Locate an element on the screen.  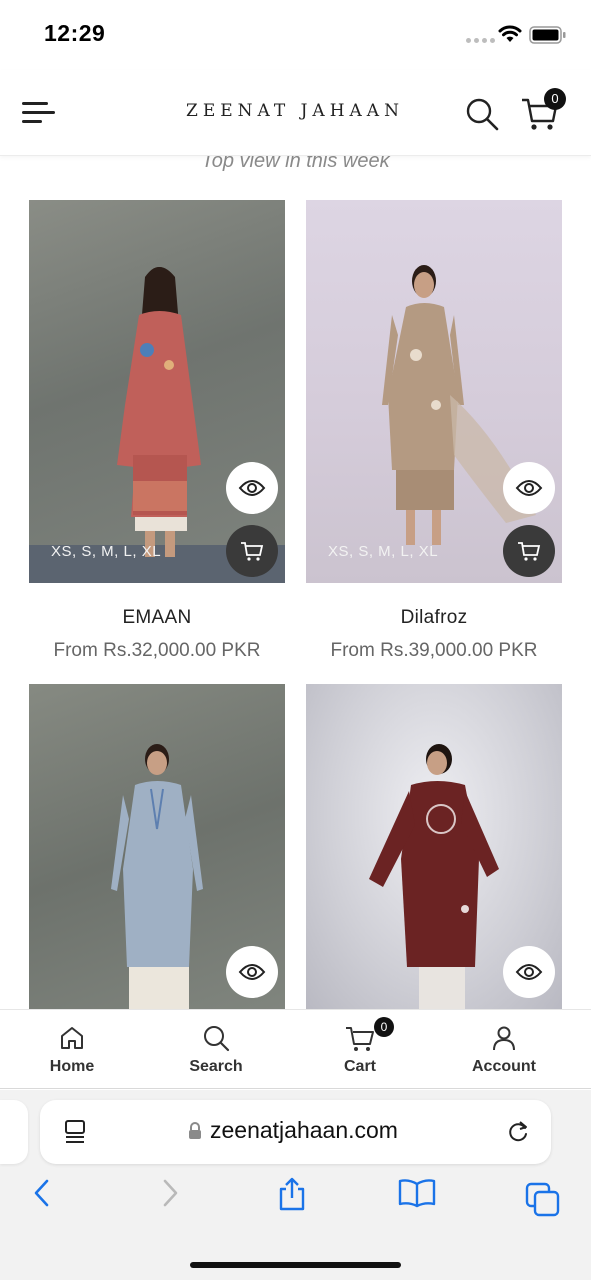
browser-bar: zeenatjahaan.com is located at coordinates (295, 1185).